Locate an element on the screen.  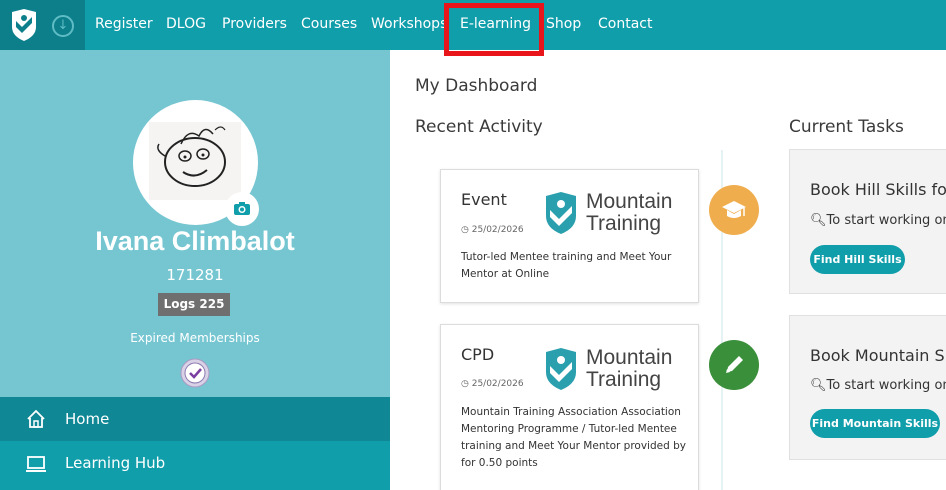
membership-status: Expired Memberships is located at coordinates (195, 338).